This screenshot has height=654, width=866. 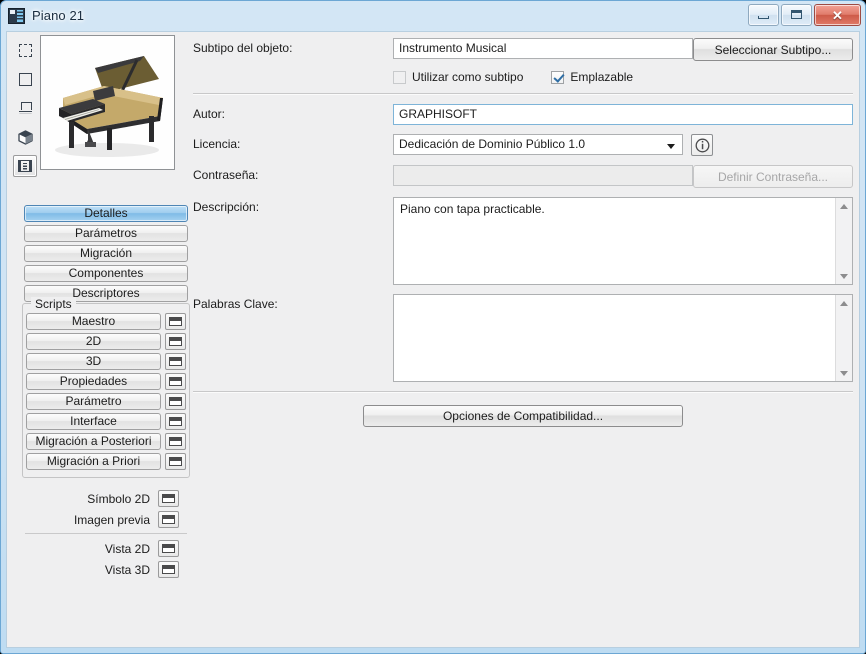 What do you see at coordinates (226, 175) in the screenshot?
I see `password-label: Contraseña:` at bounding box center [226, 175].